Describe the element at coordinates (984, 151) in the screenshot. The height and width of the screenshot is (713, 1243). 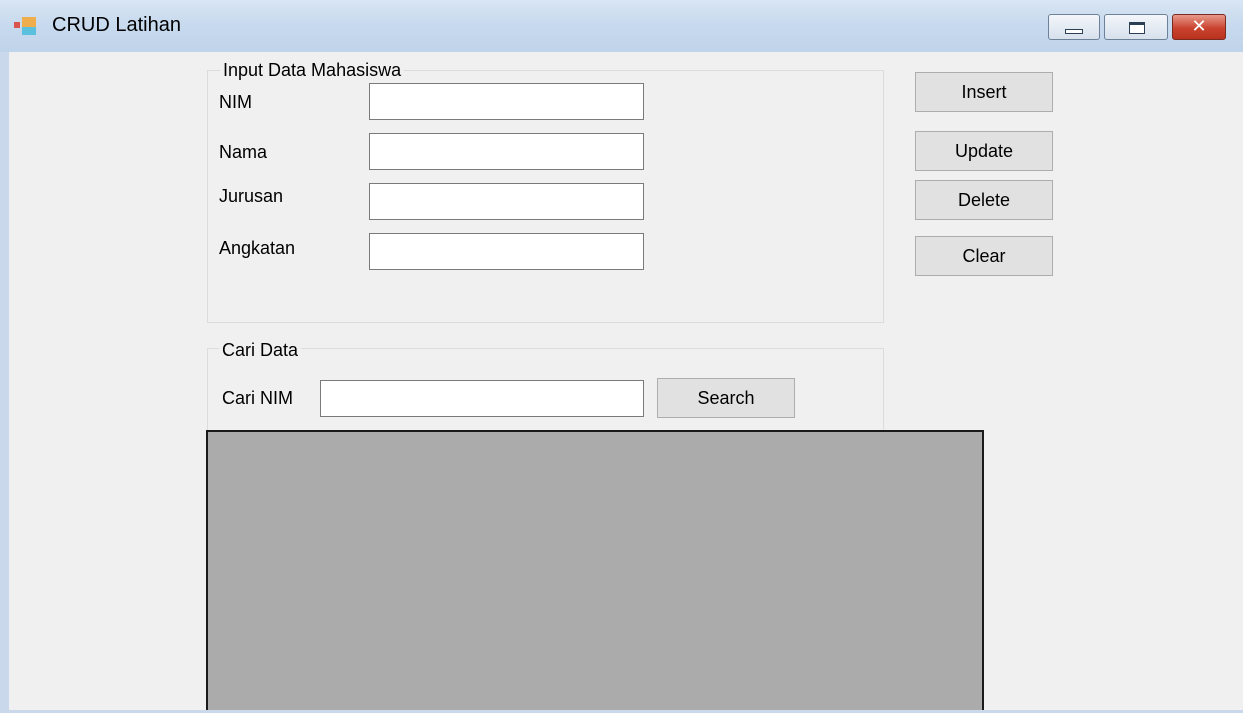
I see `update-button: Update` at that location.